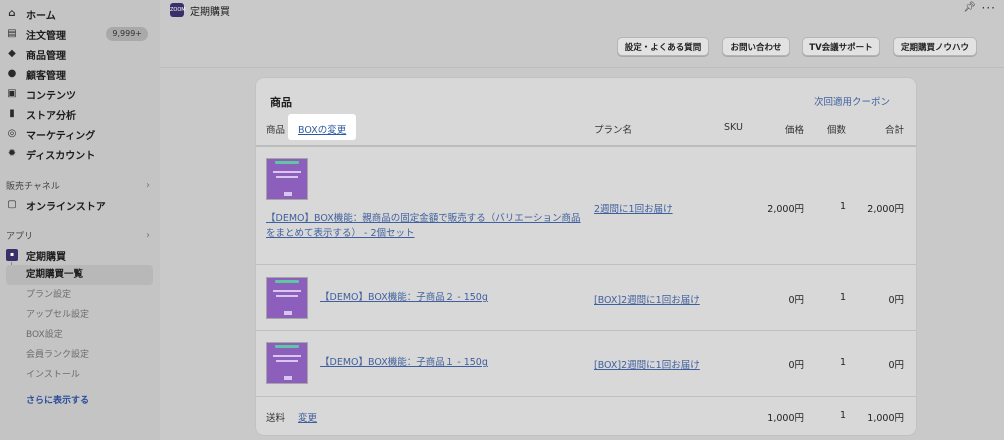 The image size is (1004, 440). What do you see at coordinates (785, 209) in the screenshot?
I see `price-value: 2,000円` at bounding box center [785, 209].